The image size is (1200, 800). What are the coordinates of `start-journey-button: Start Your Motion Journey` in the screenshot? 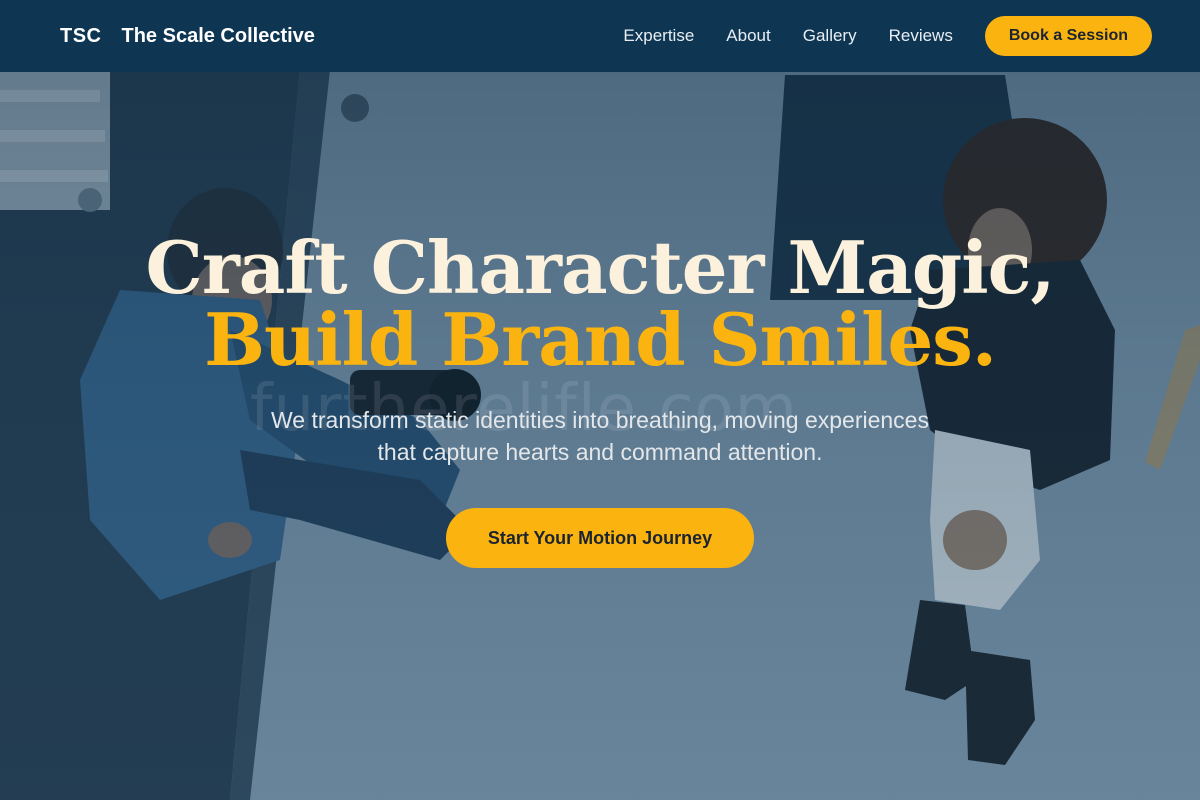 It's located at (600, 538).